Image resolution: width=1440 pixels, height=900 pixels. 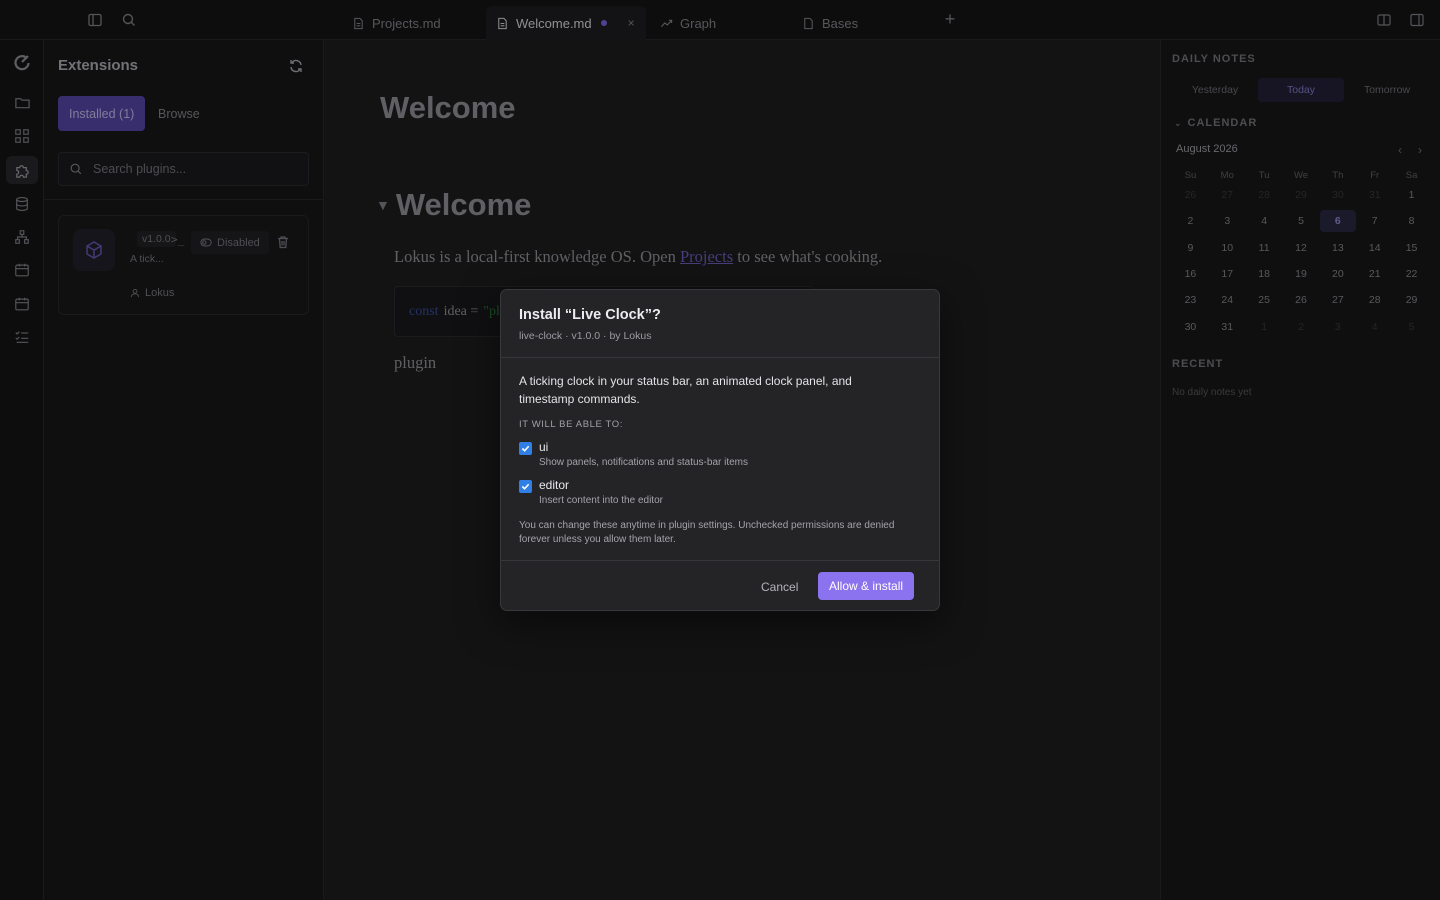 What do you see at coordinates (866, 586) in the screenshot?
I see `allow-install-button: Allow & install` at bounding box center [866, 586].